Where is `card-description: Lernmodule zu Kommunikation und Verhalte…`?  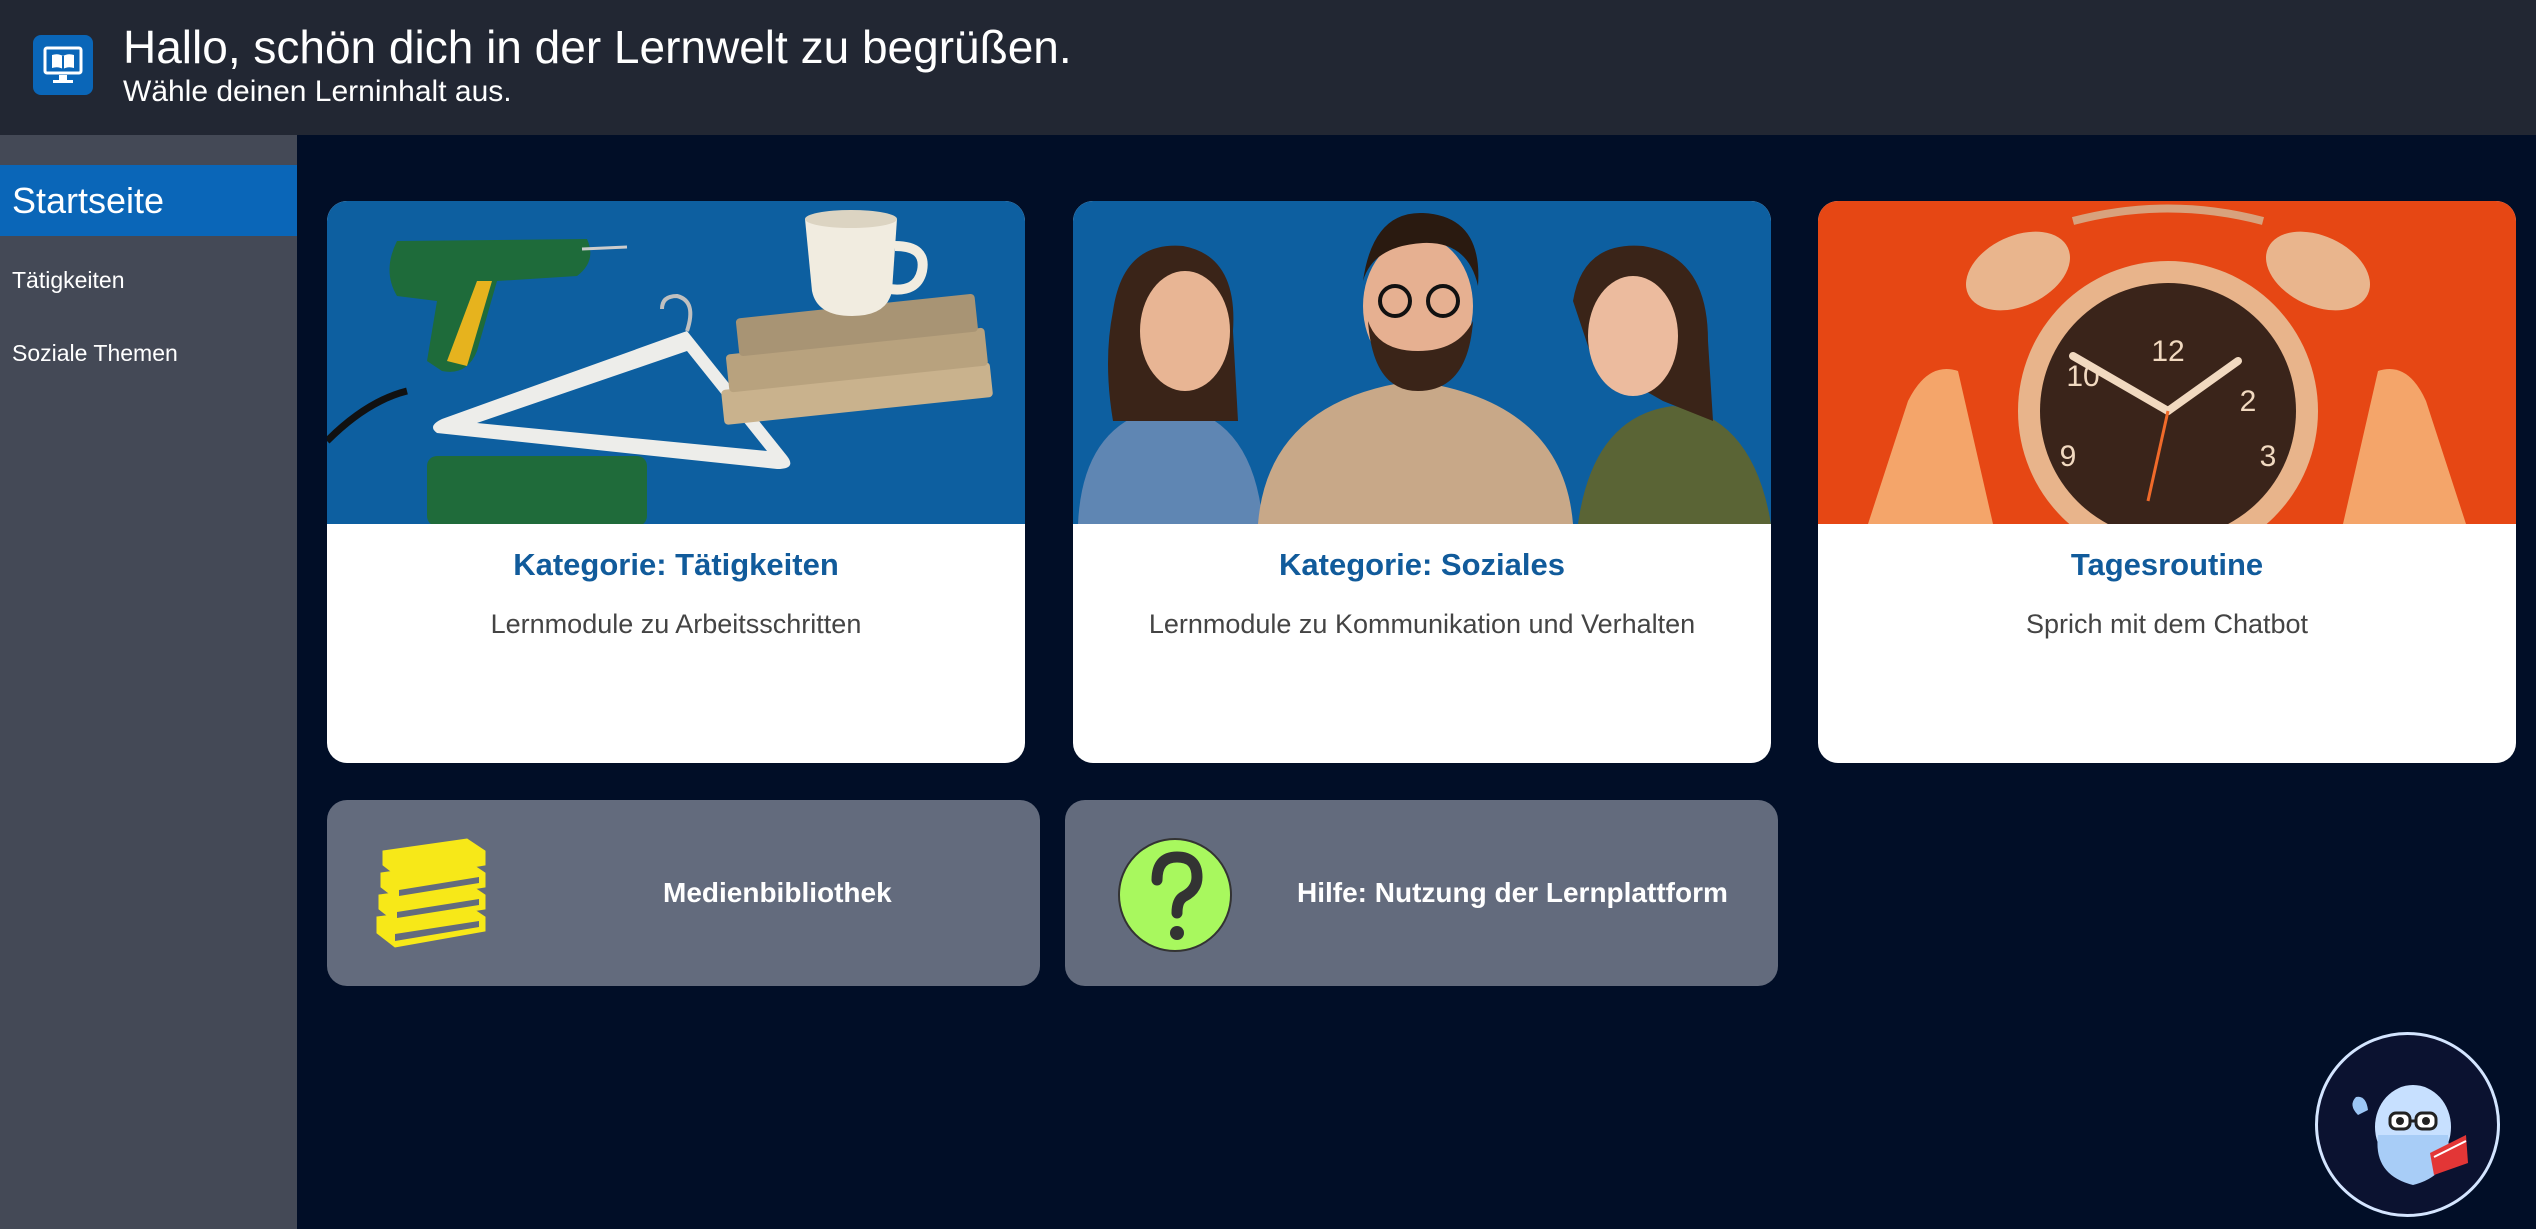 card-description: Lernmodule zu Kommunikation und Verhalte… is located at coordinates (1422, 624).